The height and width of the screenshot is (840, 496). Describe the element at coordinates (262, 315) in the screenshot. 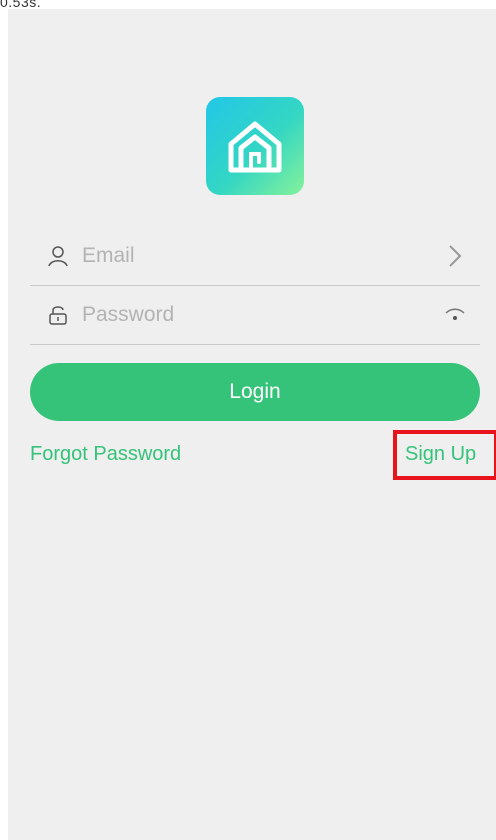

I see `password-input` at that location.